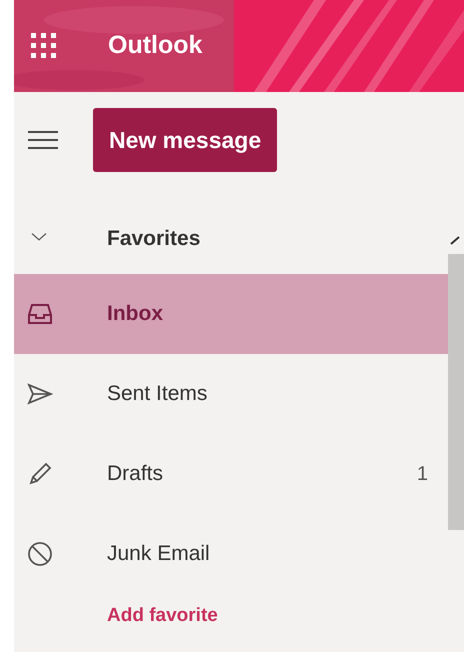 The width and height of the screenshot is (464, 652). Describe the element at coordinates (44, 46) in the screenshot. I see `app-launcher-icon` at that location.